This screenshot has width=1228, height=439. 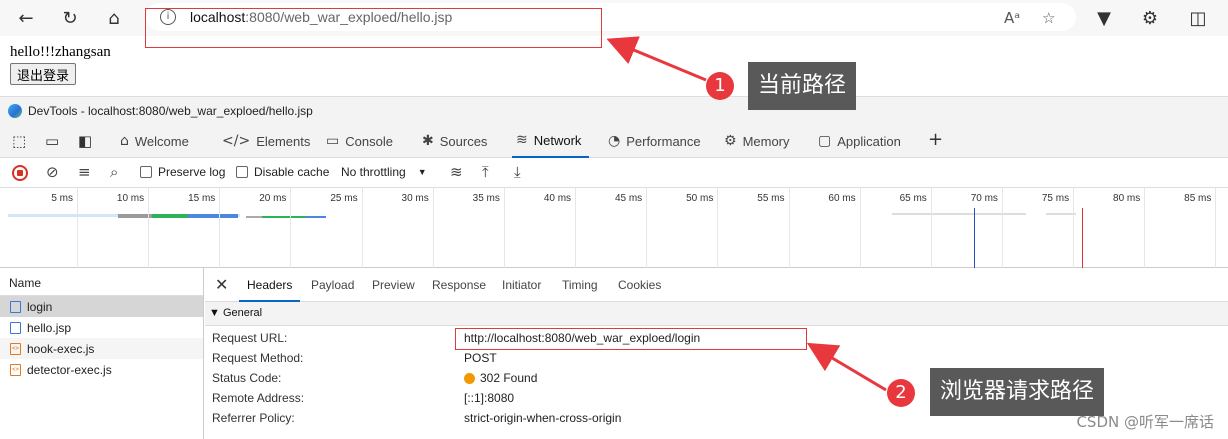 What do you see at coordinates (15, 111) in the screenshot?
I see `edge-logo-icon` at bounding box center [15, 111].